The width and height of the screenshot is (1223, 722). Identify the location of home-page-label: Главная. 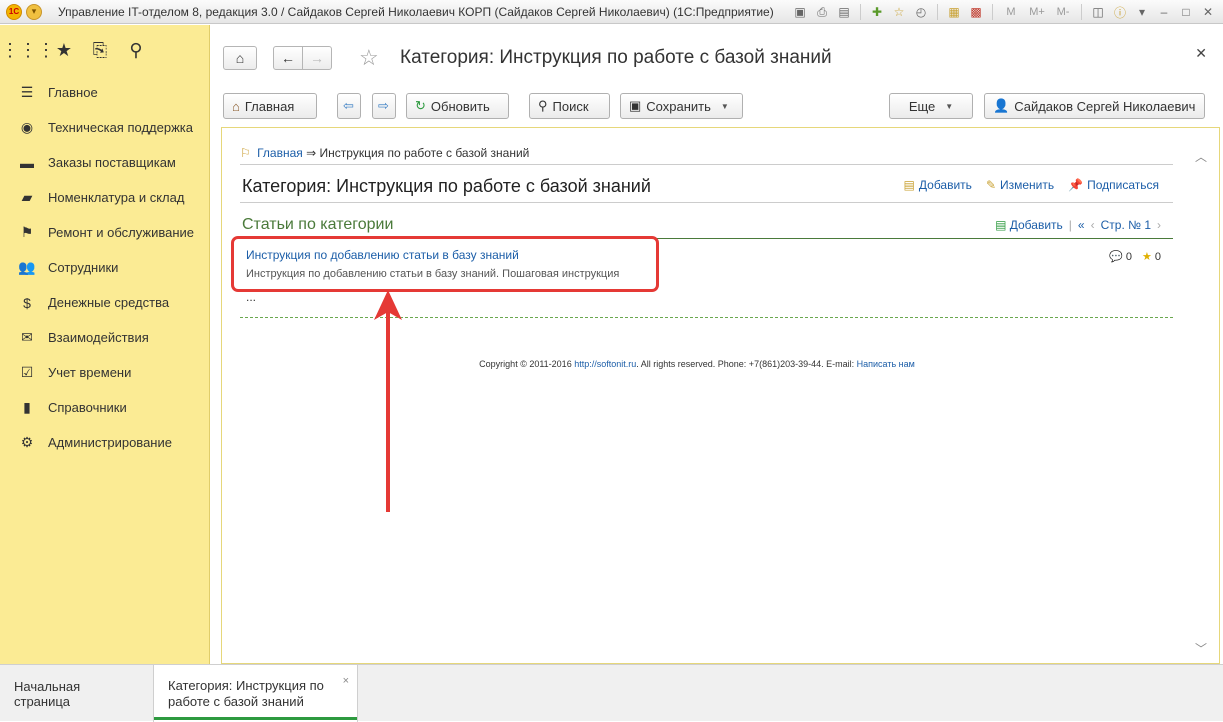
(269, 106).